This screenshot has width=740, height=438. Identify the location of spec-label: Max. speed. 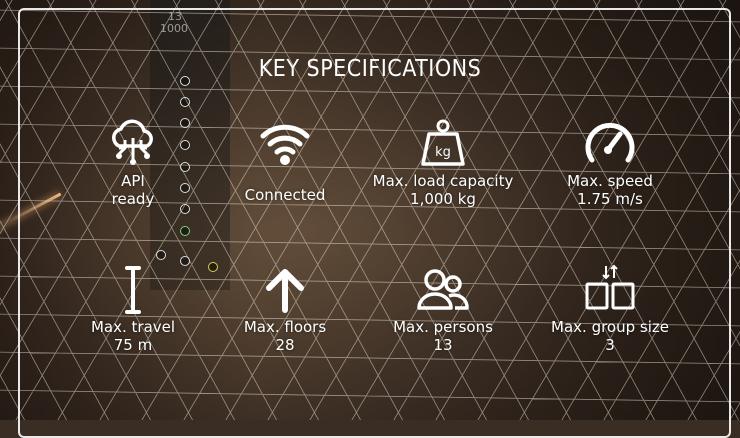
(610, 181).